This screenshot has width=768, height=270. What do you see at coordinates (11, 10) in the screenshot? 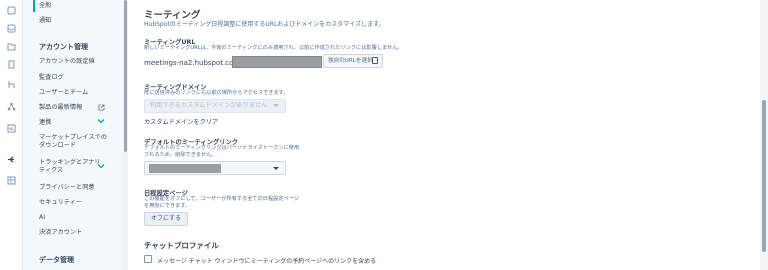
I see `contacts-icon` at bounding box center [11, 10].